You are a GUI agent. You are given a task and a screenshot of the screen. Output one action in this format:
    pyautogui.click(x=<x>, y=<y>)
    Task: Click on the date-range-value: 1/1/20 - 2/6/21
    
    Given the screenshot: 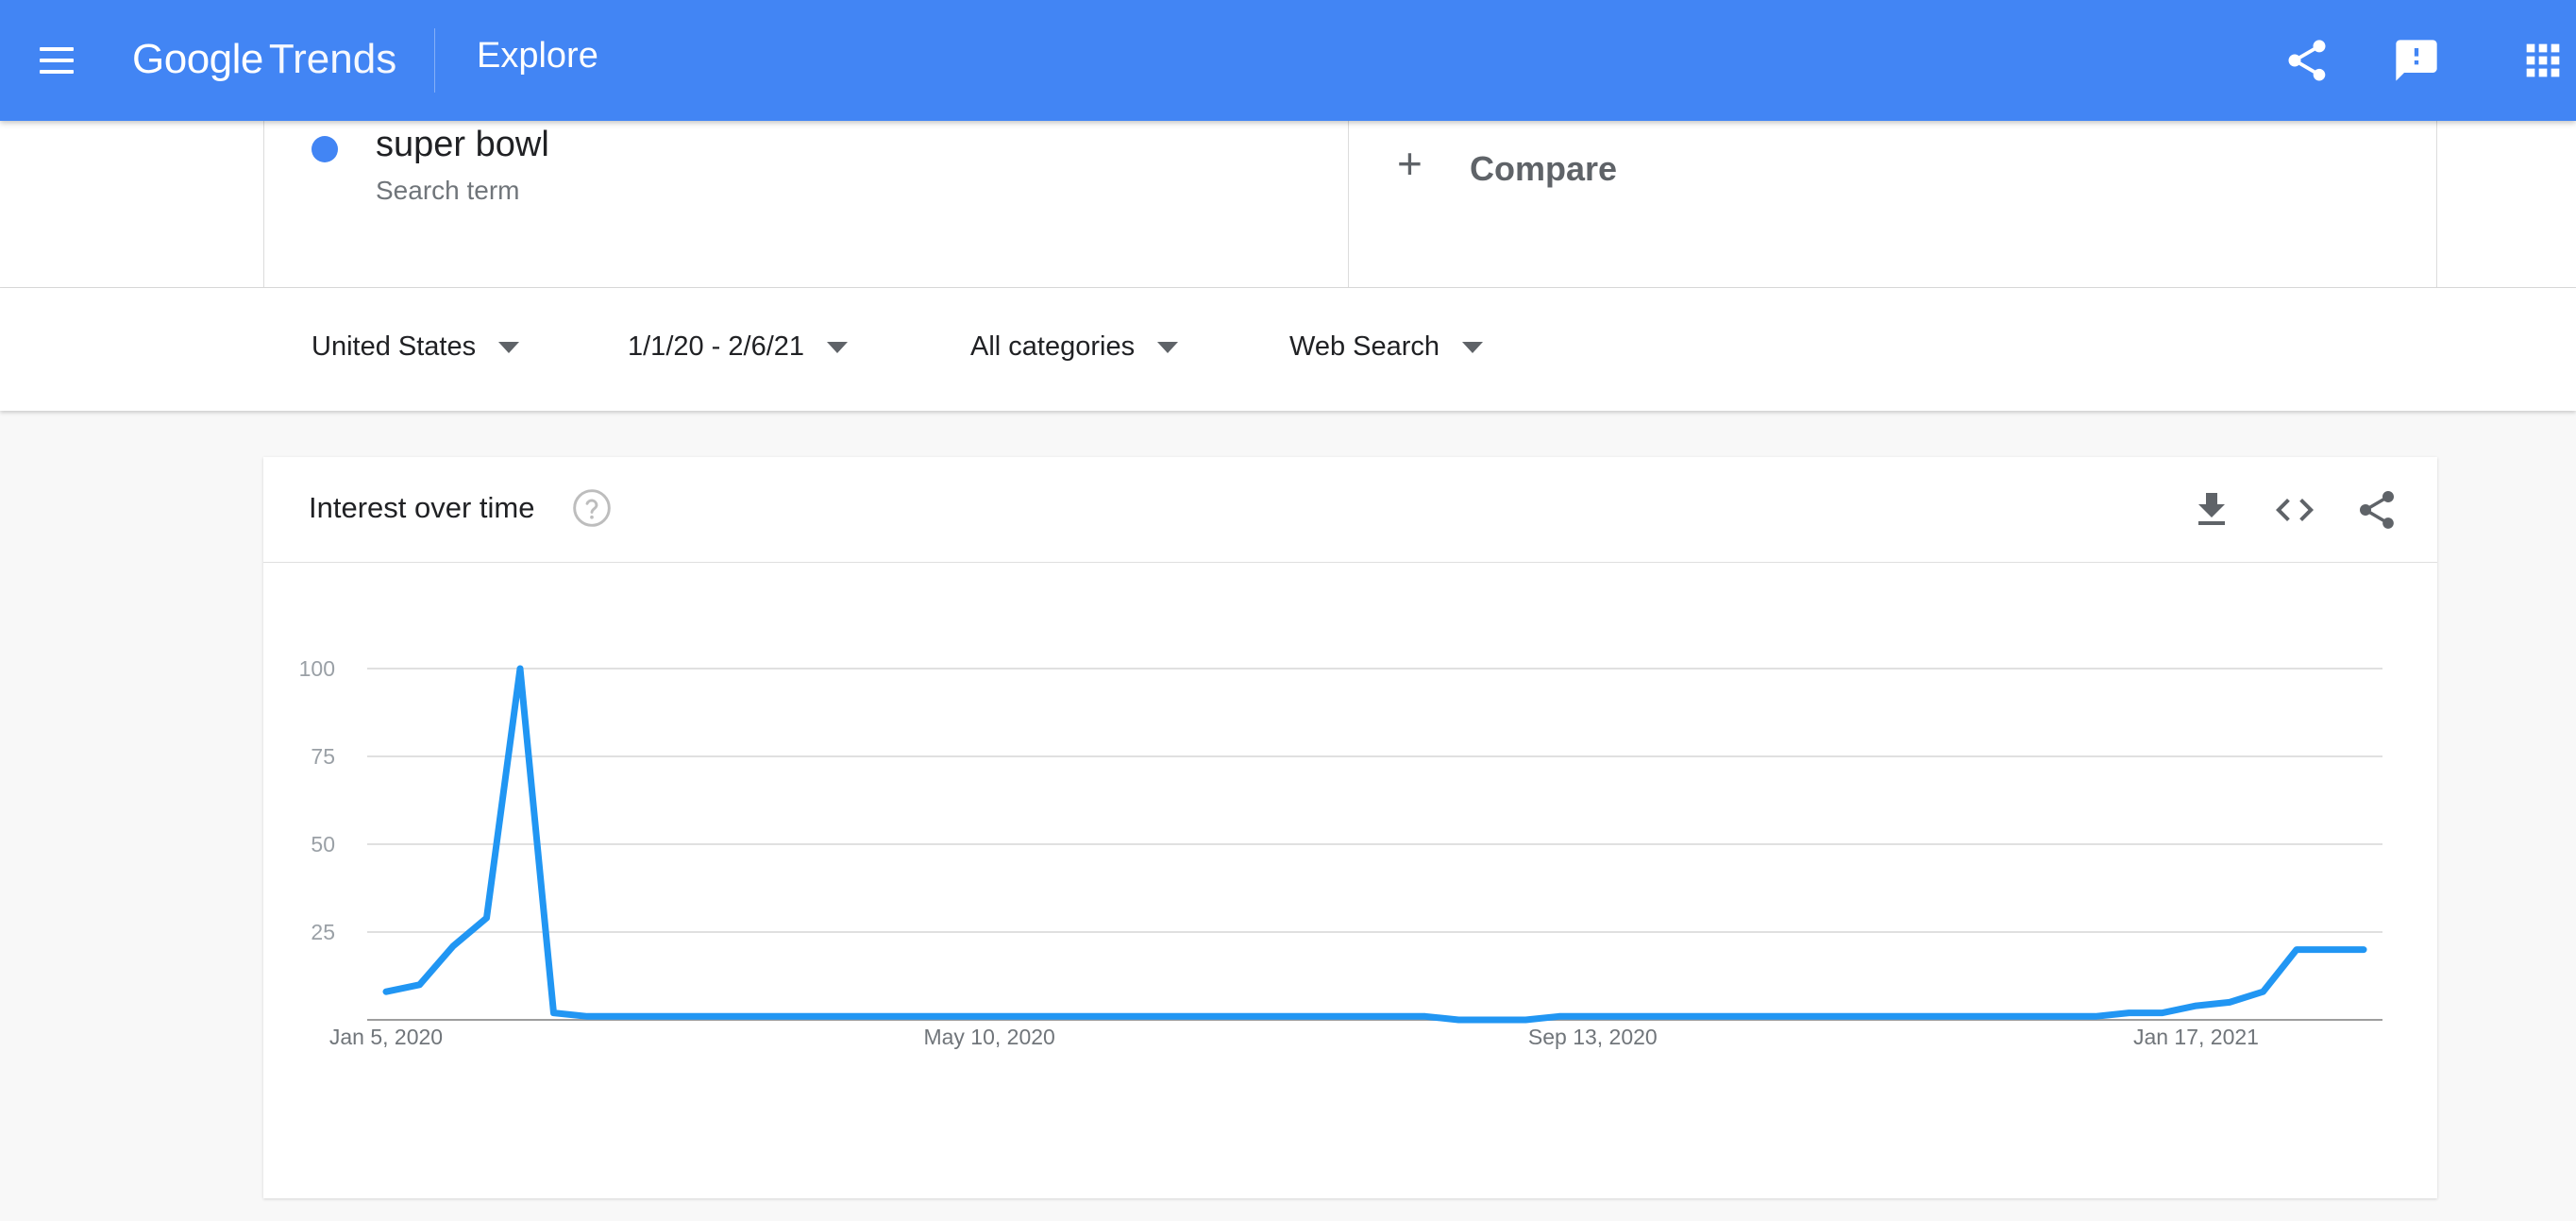 What is the action you would take?
    pyautogui.click(x=717, y=346)
    